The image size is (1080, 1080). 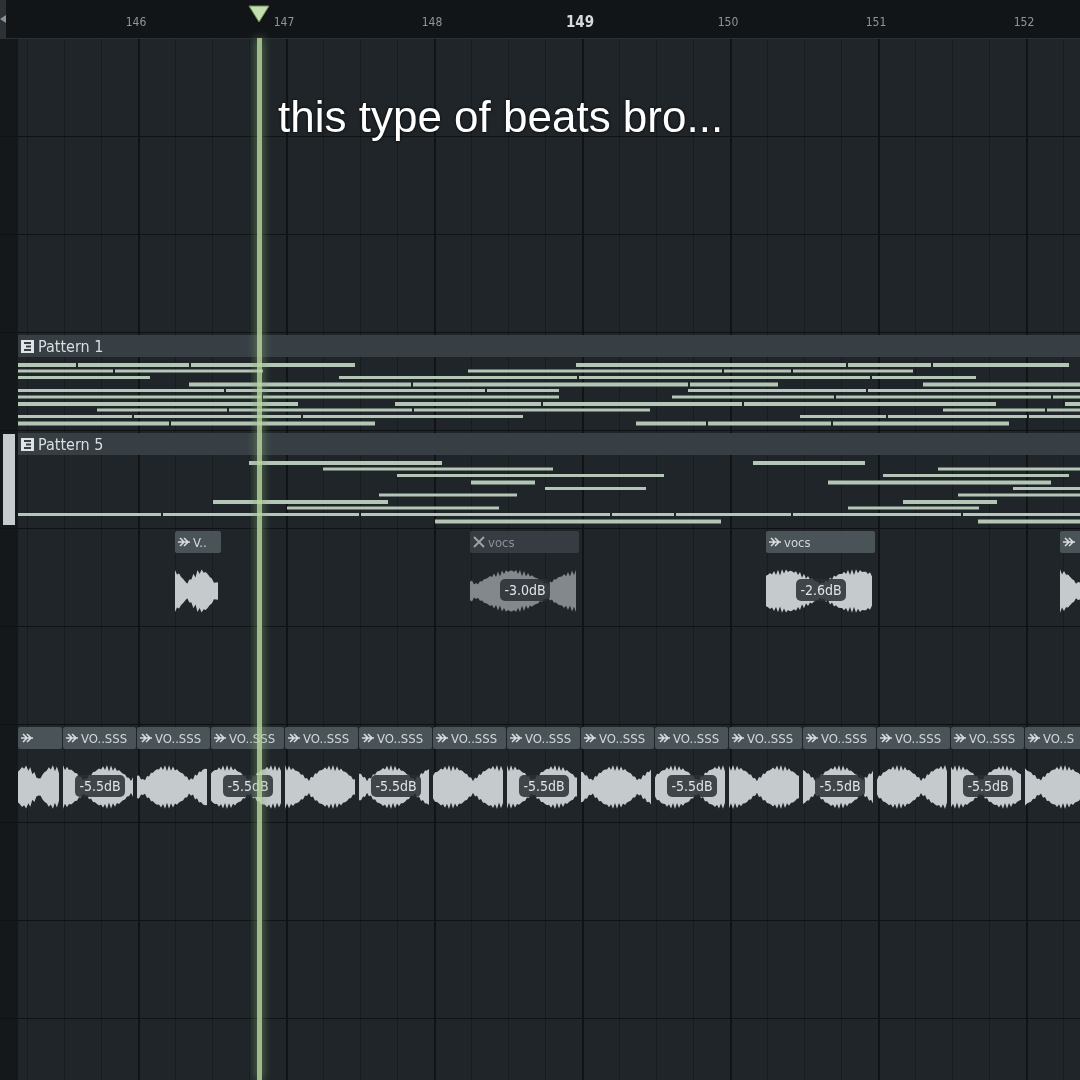 I want to click on scroll-left-button, so click(x=3, y=19).